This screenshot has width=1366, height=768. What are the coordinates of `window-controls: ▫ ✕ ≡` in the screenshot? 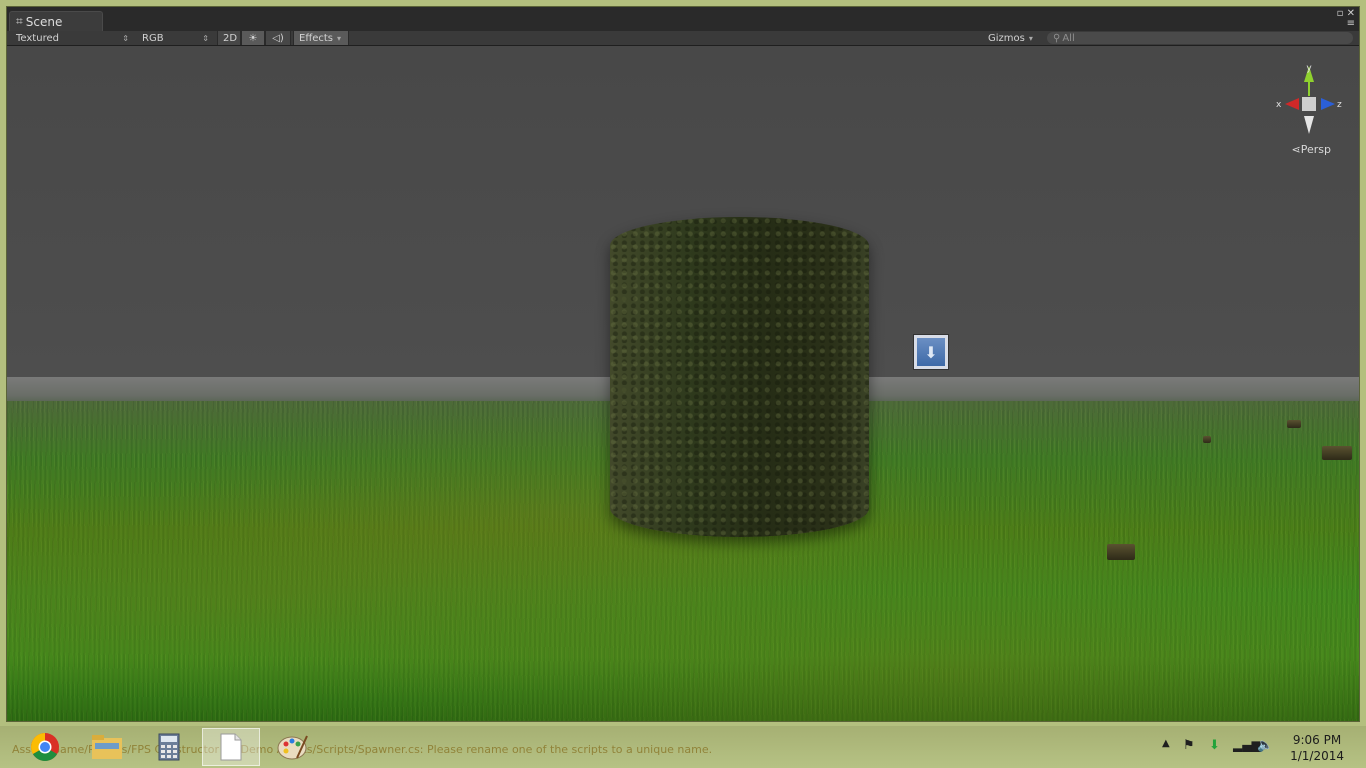 It's located at (1346, 19).